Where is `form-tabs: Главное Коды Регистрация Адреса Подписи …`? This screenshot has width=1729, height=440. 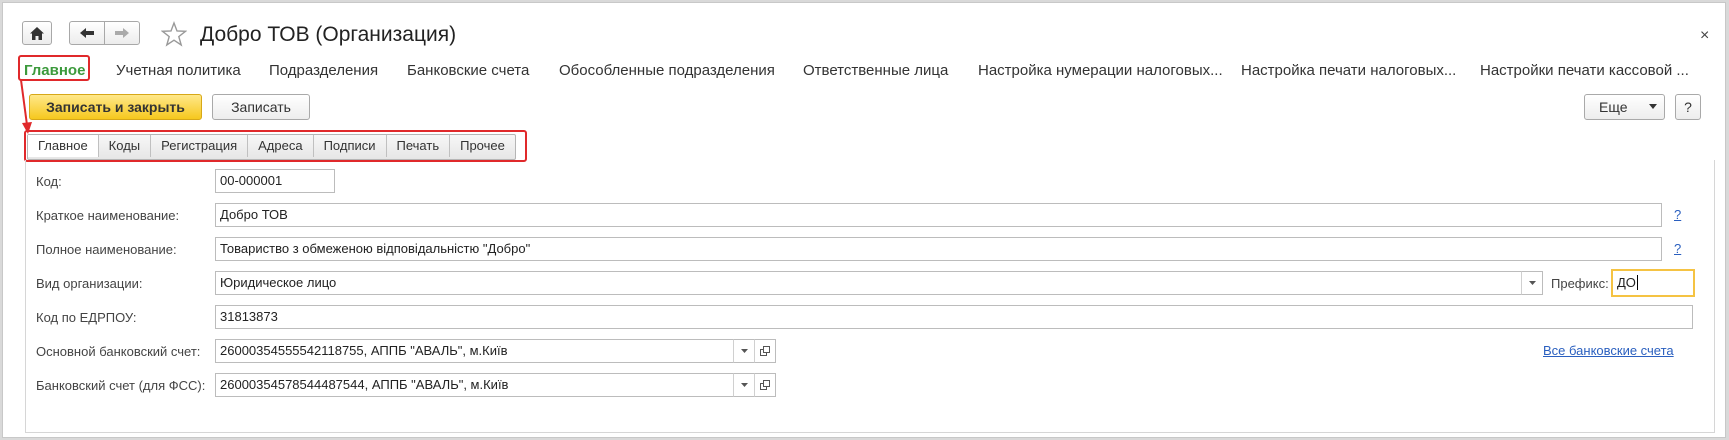
form-tabs: Главное Коды Регистрация Адреса Подписи … is located at coordinates (271, 147).